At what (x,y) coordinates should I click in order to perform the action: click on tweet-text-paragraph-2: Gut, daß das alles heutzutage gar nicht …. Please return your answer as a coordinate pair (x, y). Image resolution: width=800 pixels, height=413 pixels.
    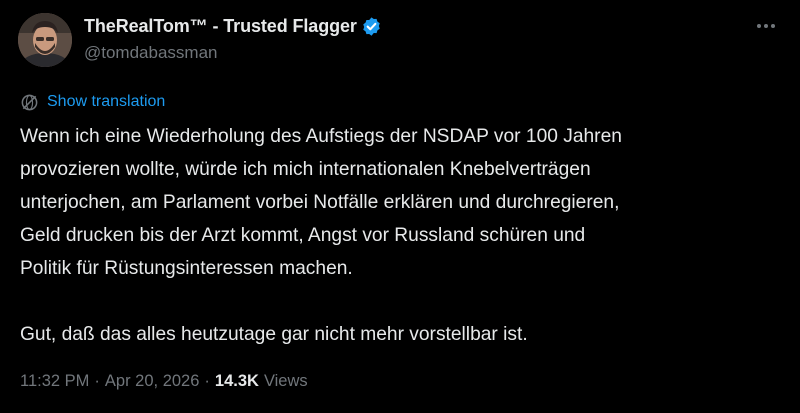
    Looking at the image, I should click on (274, 334).